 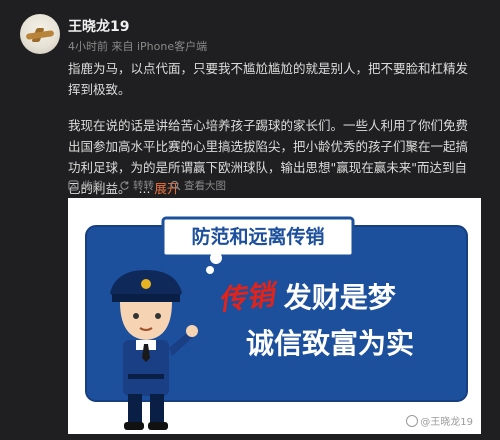 I want to click on repost-label: 转转, so click(x=143, y=186).